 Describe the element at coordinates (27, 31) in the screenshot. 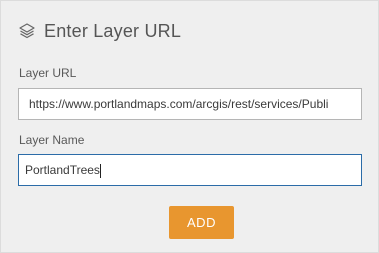

I see `layers-icon` at that location.